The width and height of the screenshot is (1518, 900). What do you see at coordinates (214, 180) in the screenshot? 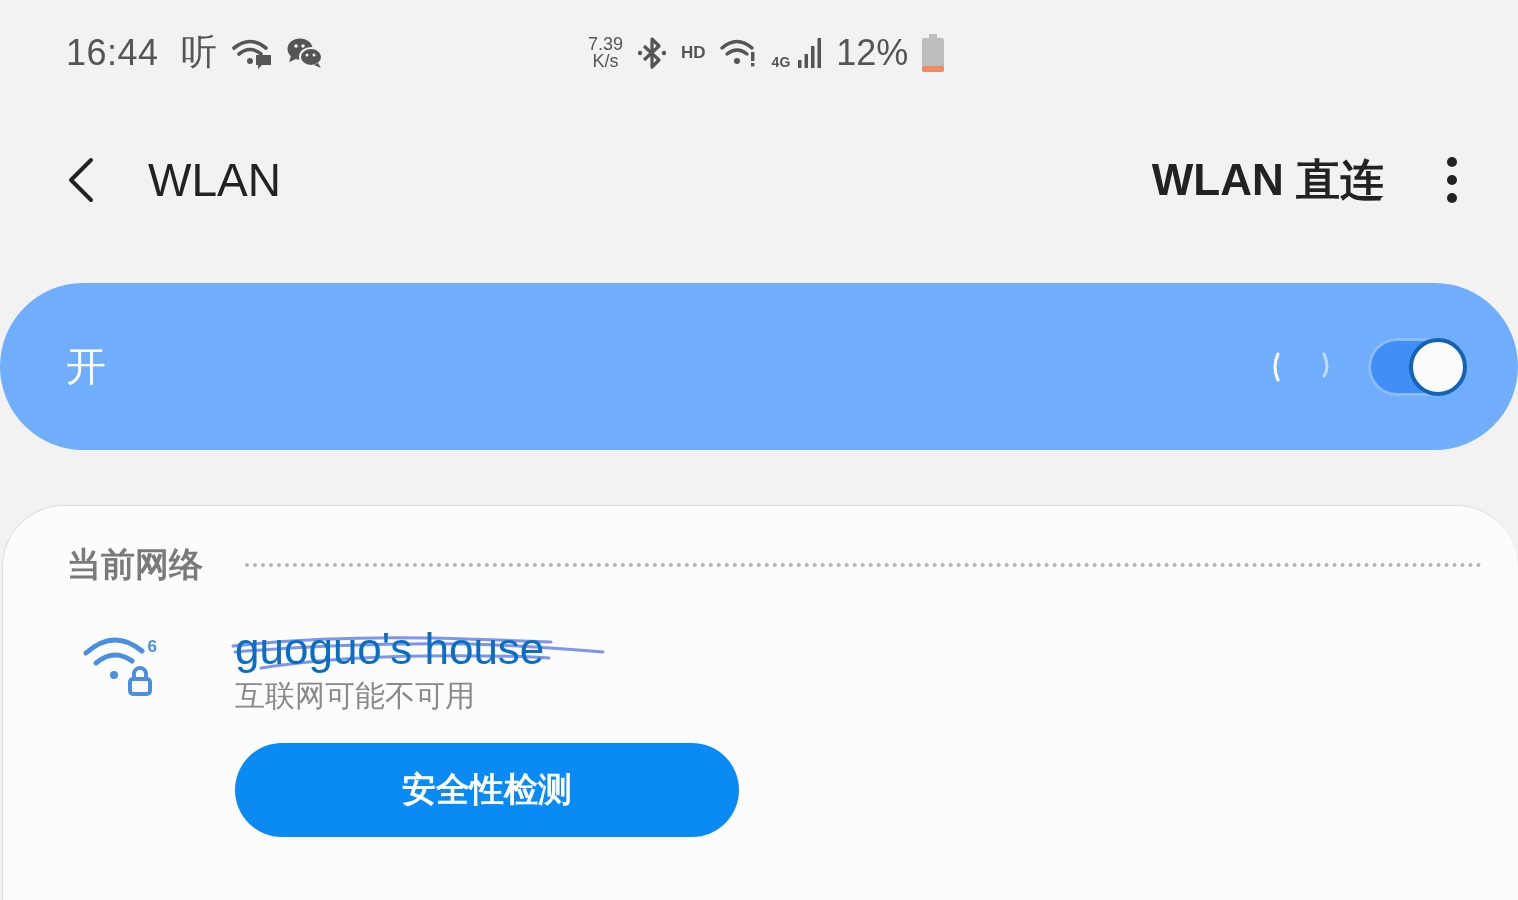
I see `page-title: WLAN` at bounding box center [214, 180].